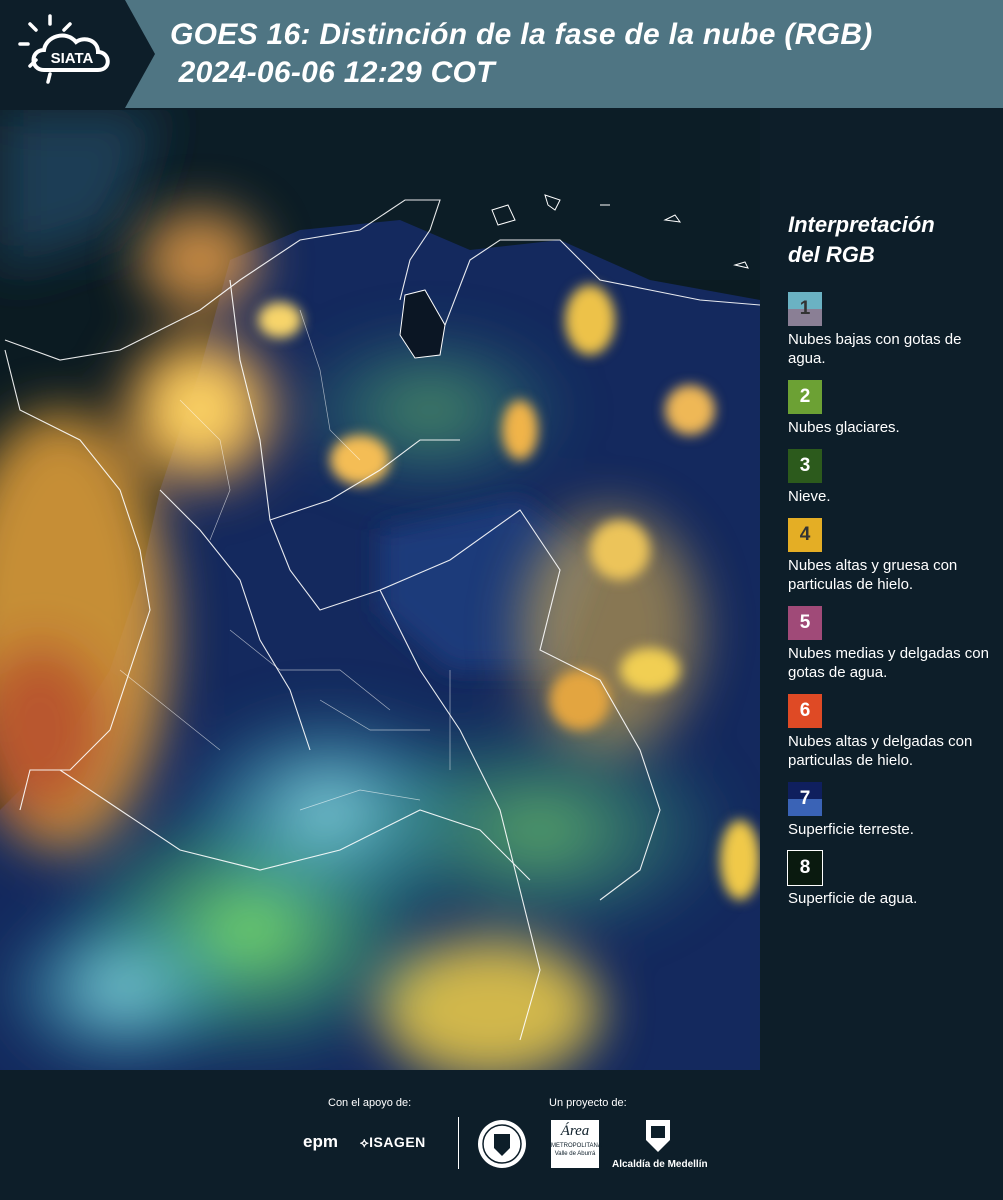  I want to click on legend-label: Nieve., so click(809, 496).